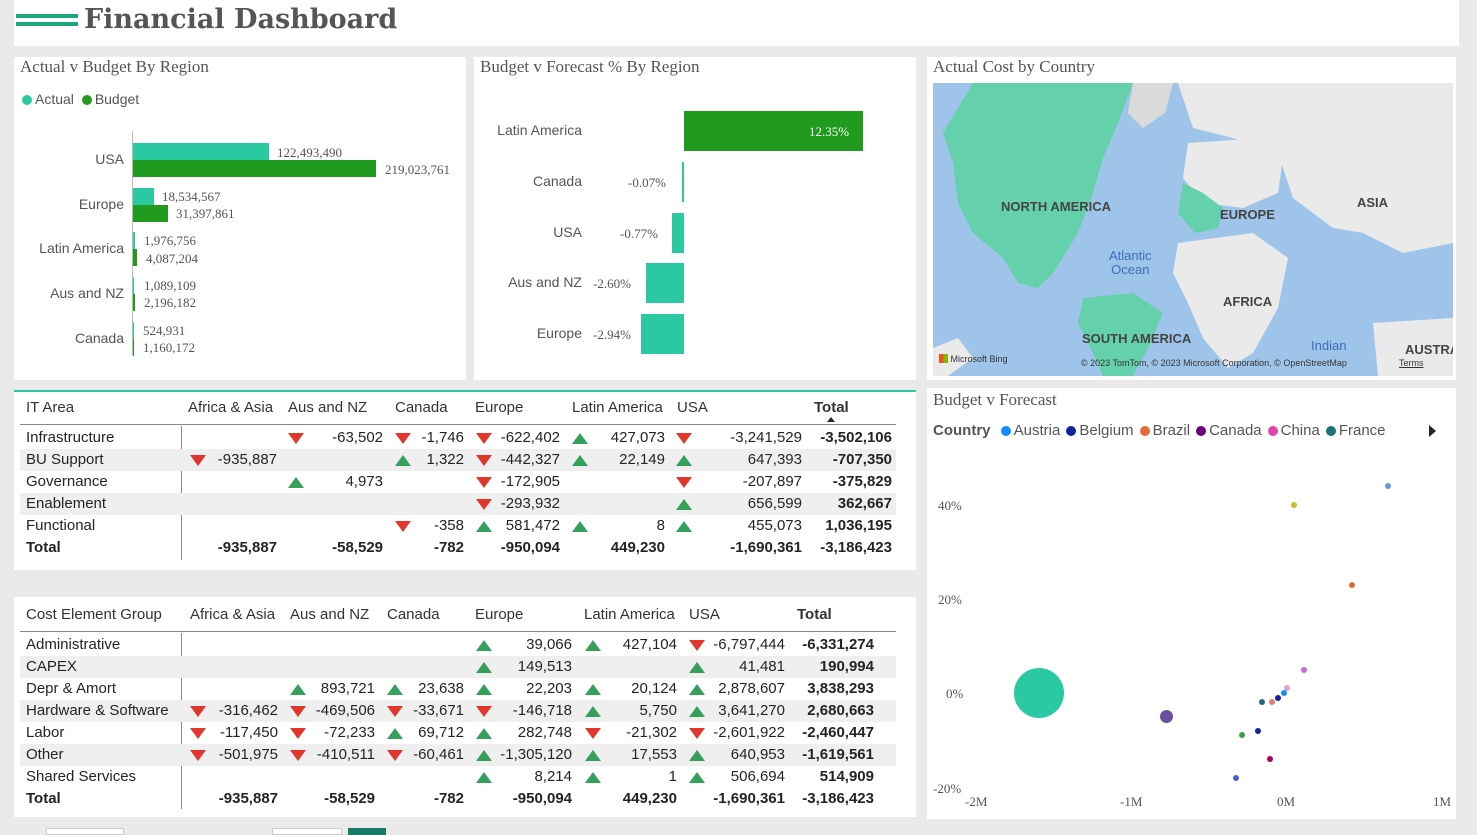  What do you see at coordinates (642, 459) in the screenshot?
I see `table-cell: 22,149` at bounding box center [642, 459].